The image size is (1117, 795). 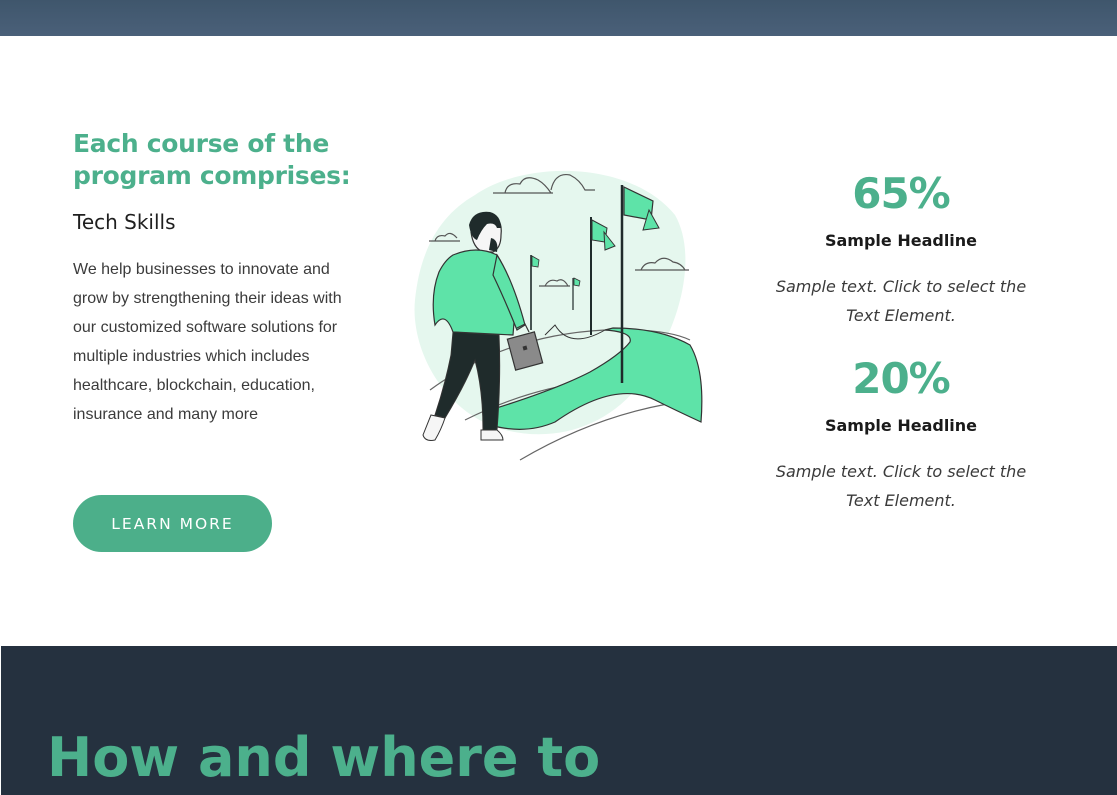 I want to click on top-band, so click(x=558, y=18).